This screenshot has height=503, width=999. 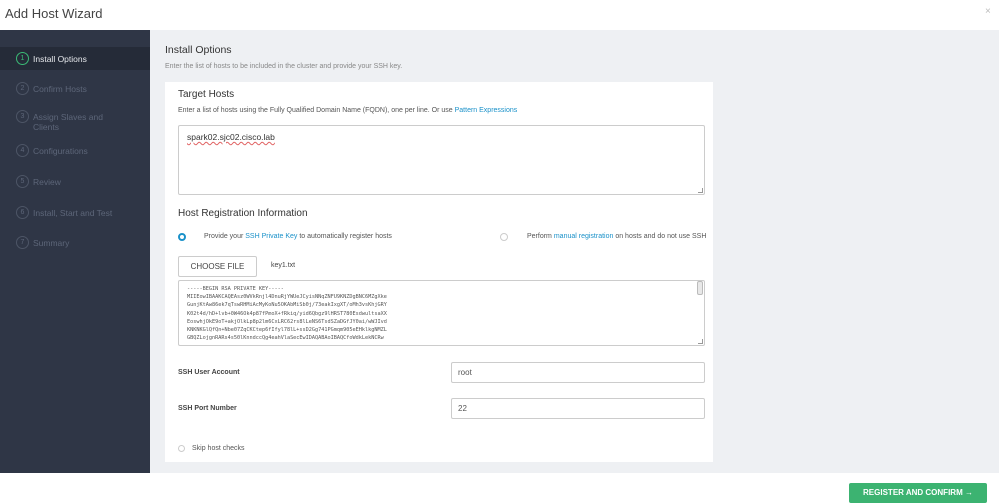 What do you see at coordinates (584, 236) in the screenshot?
I see `manual-registration-link: manual registration` at bounding box center [584, 236].